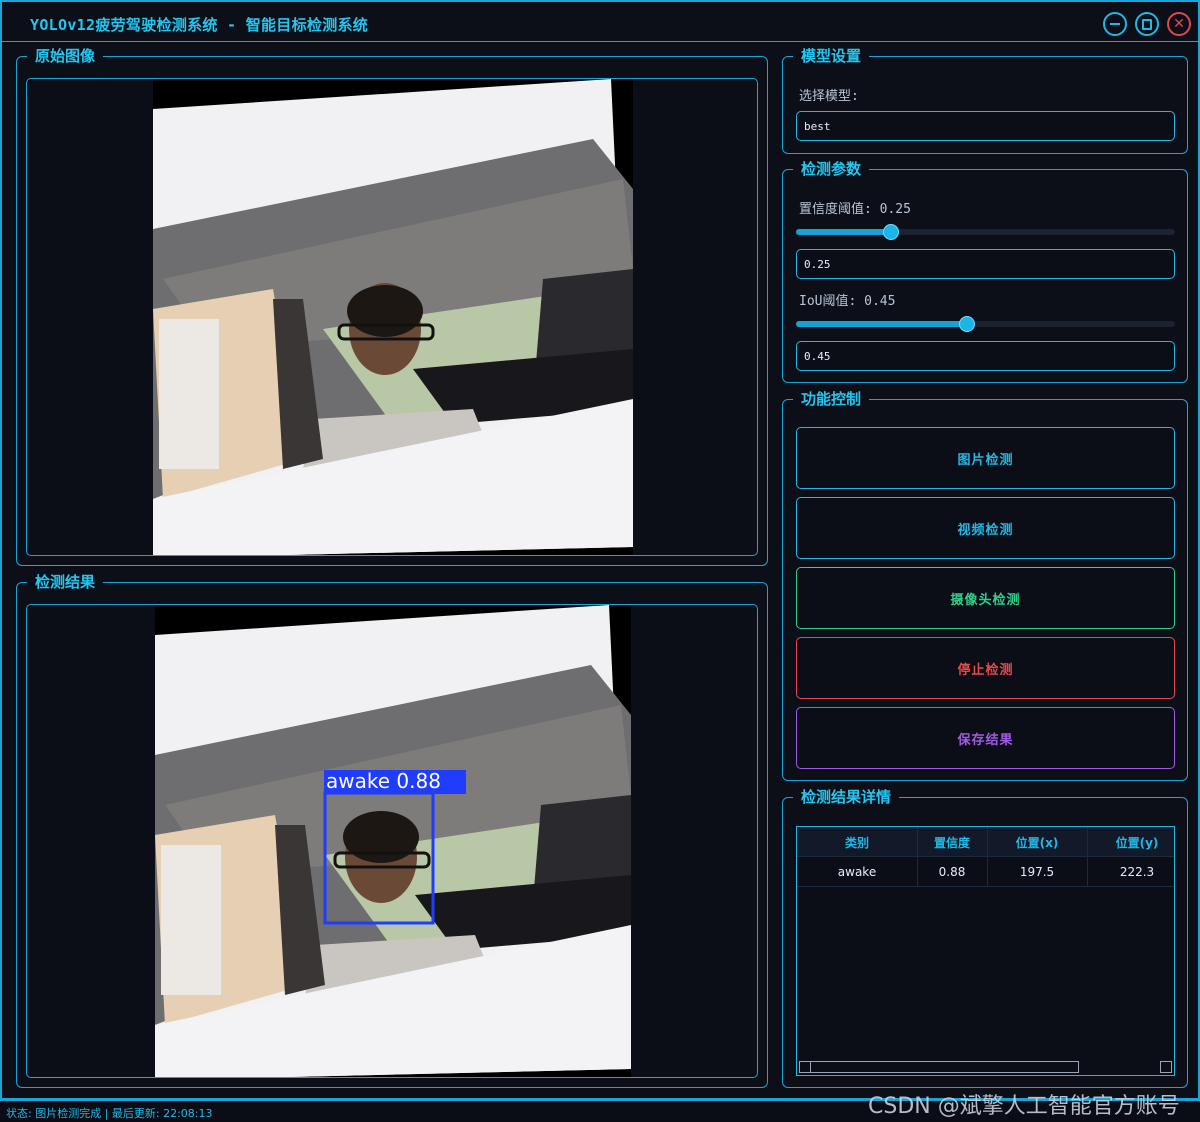 The height and width of the screenshot is (1122, 1200). I want to click on original-image-title: 原始图像, so click(65, 56).